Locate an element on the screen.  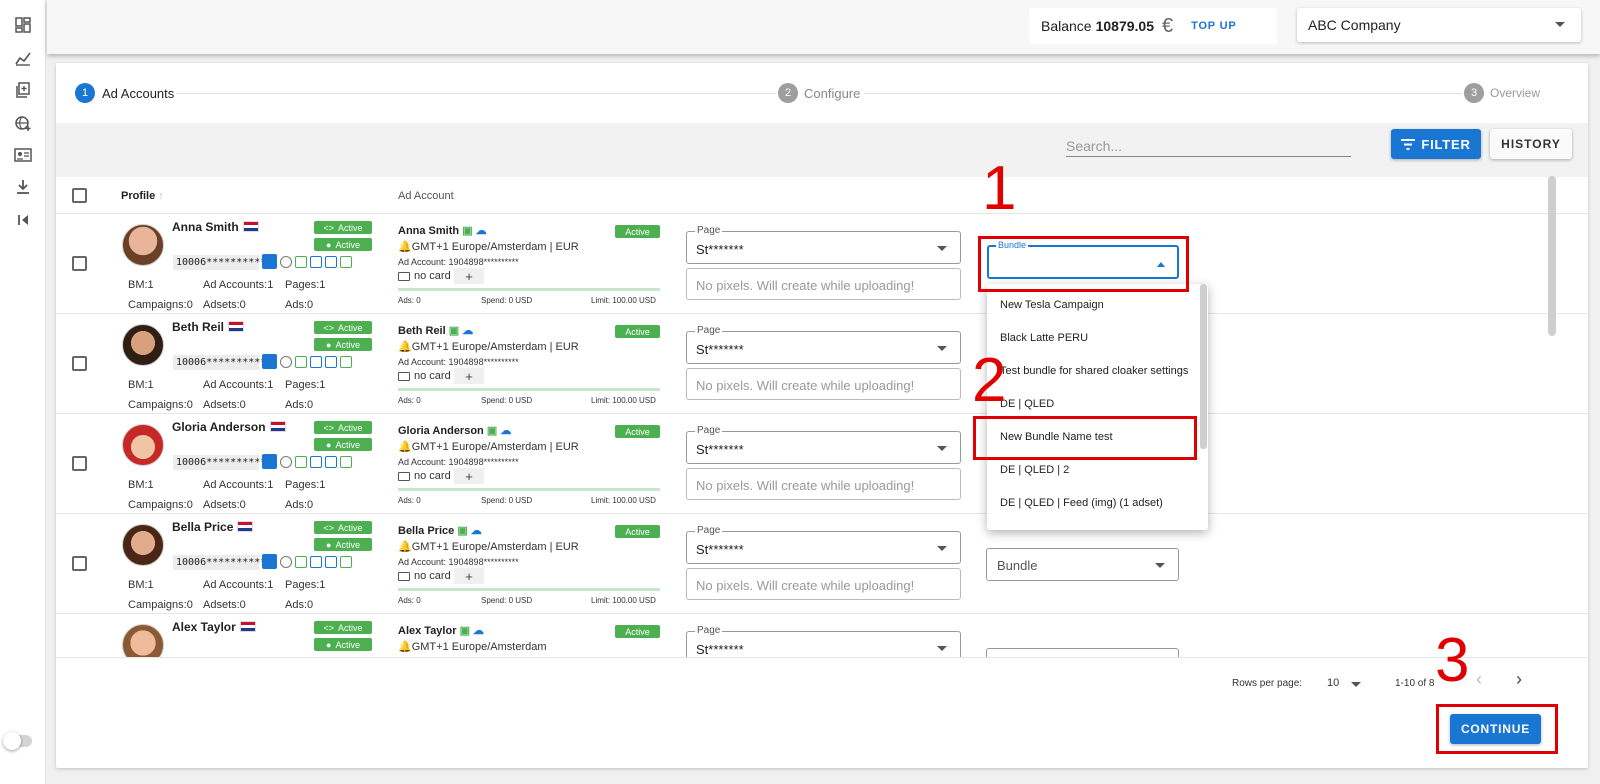
bundle-option: DE | QLED | Feed (img) (1 adset) is located at coordinates (1081, 503).